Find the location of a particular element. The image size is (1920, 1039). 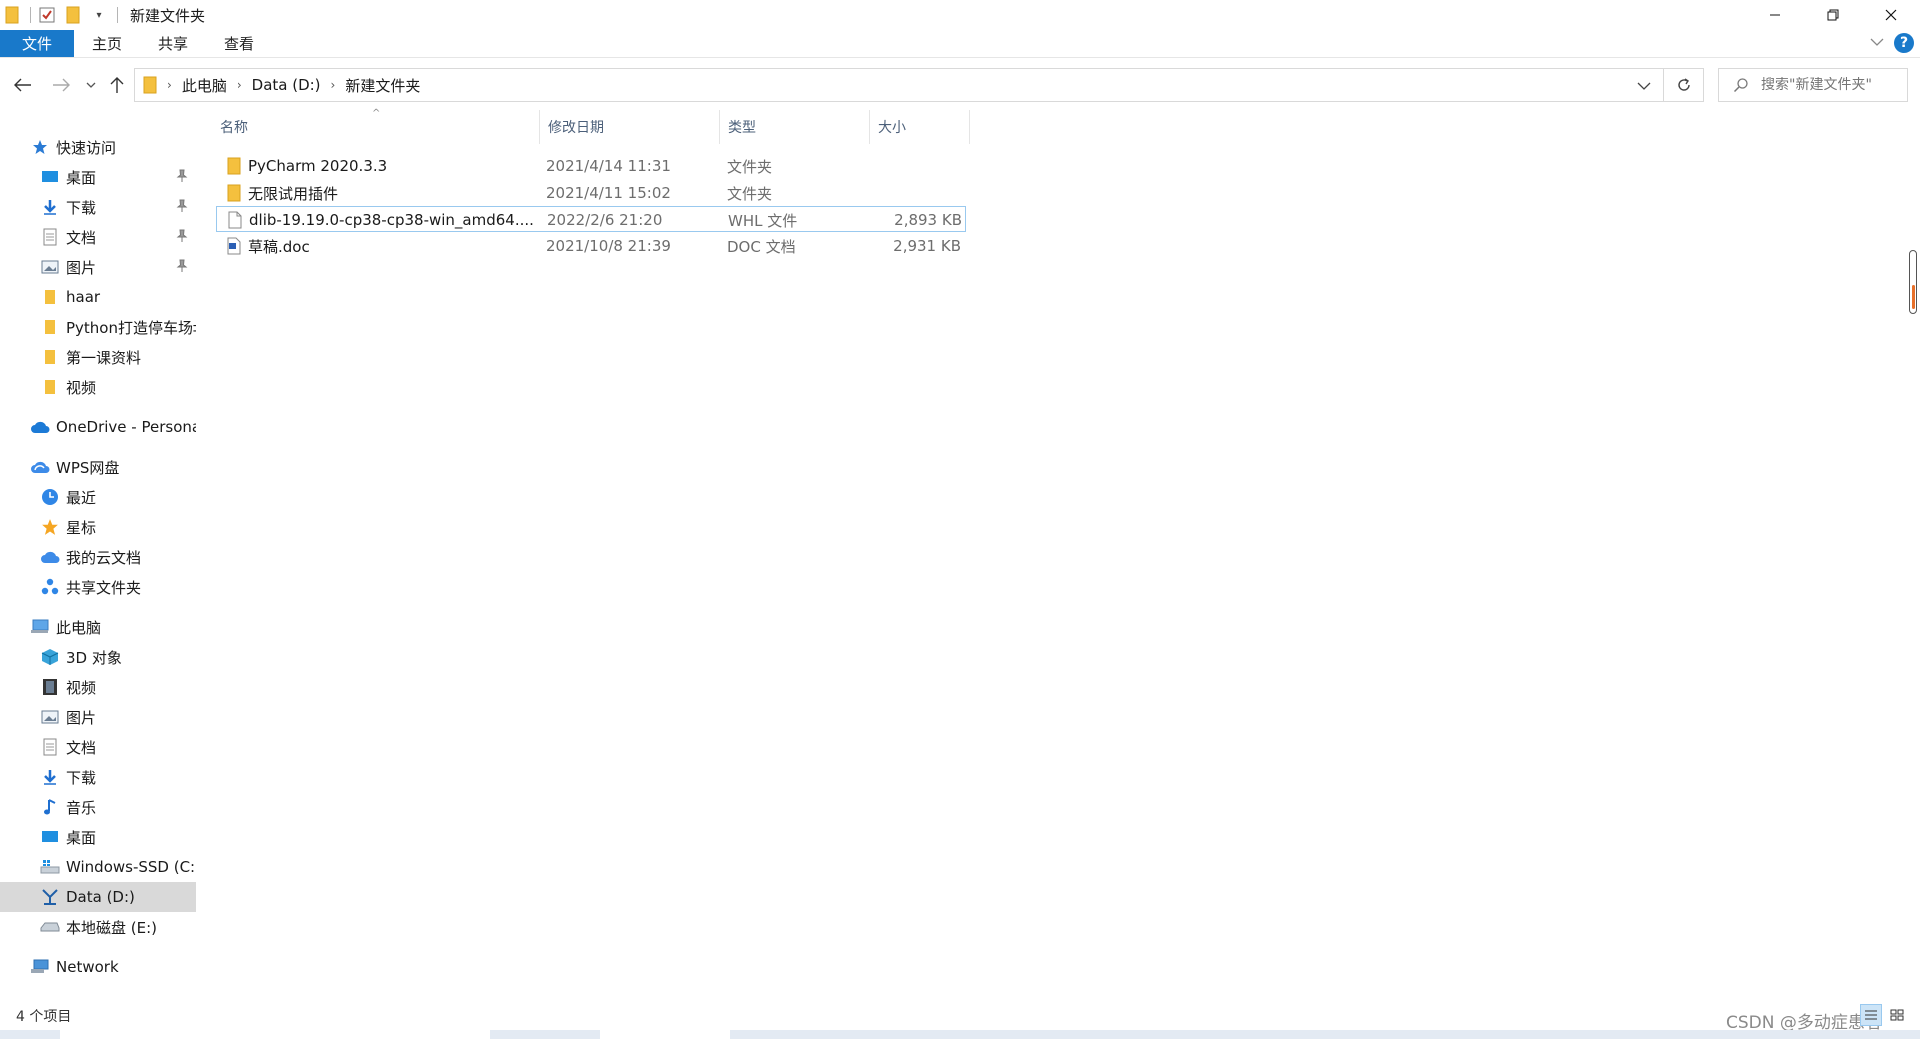

sidebar-item-python-parking: Python打造停车场‡ is located at coordinates (98, 327).